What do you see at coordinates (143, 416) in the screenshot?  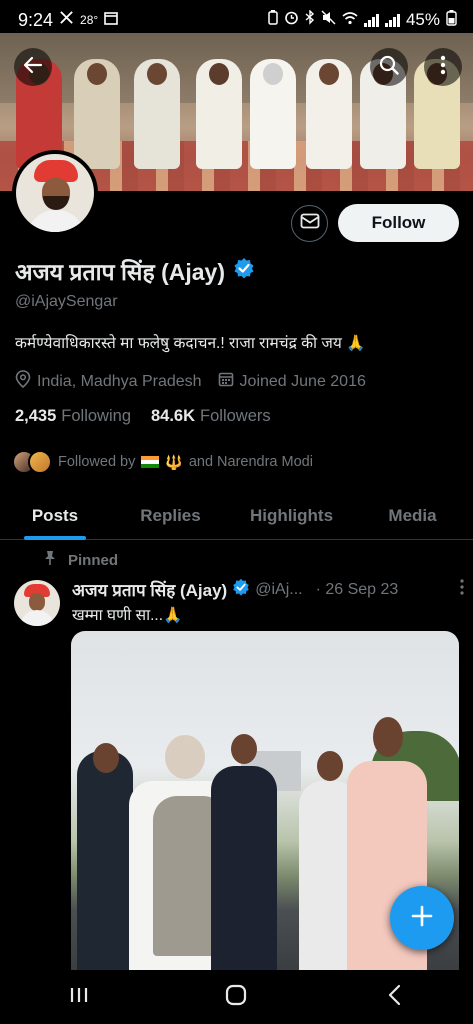 I see `profile-stats: 2,435 Following 84.6K Followers` at bounding box center [143, 416].